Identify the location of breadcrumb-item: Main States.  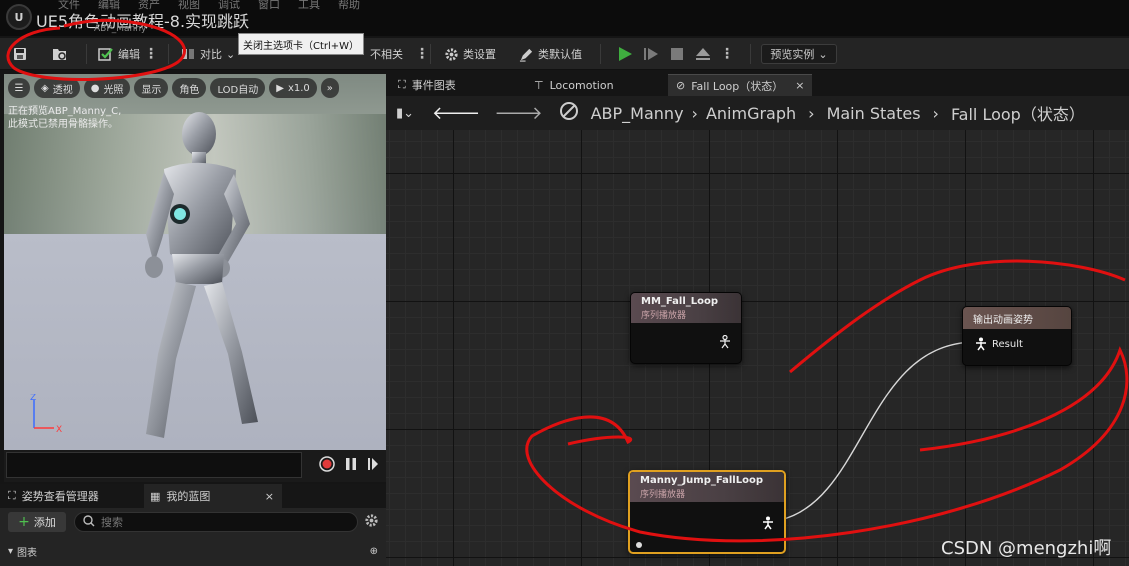
(874, 113).